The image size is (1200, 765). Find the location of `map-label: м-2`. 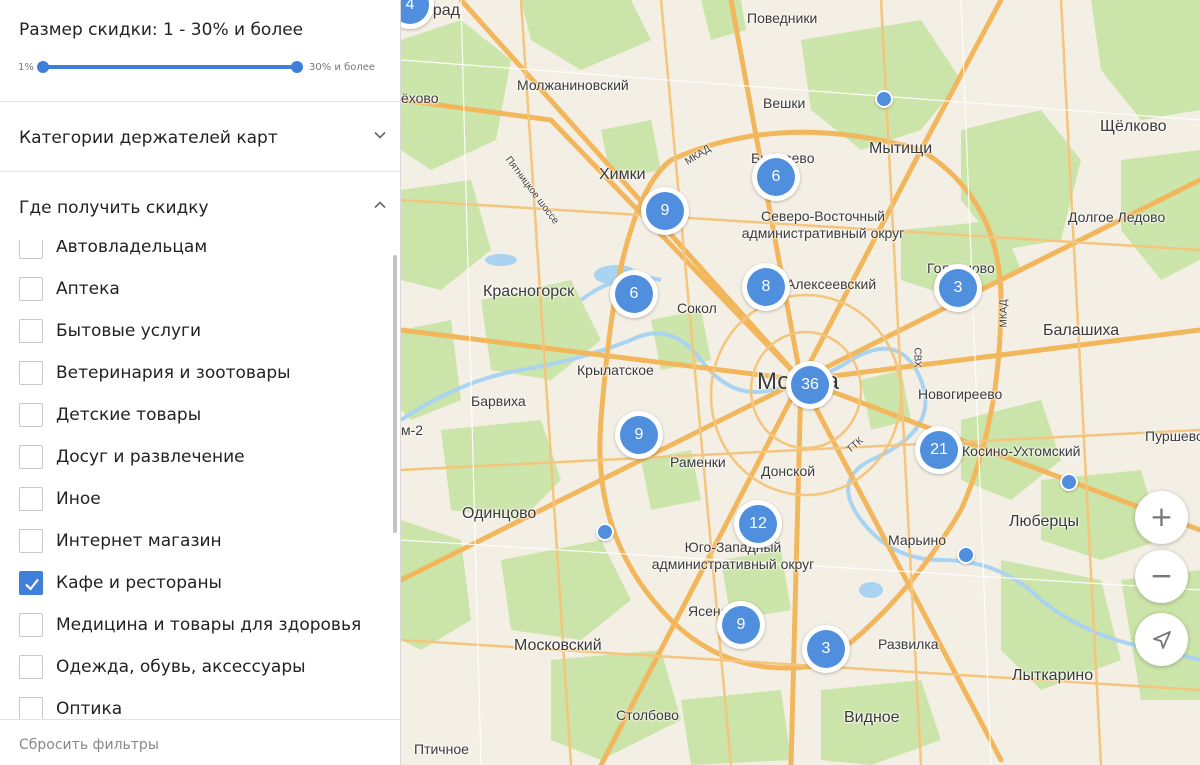

map-label: м-2 is located at coordinates (412, 430).